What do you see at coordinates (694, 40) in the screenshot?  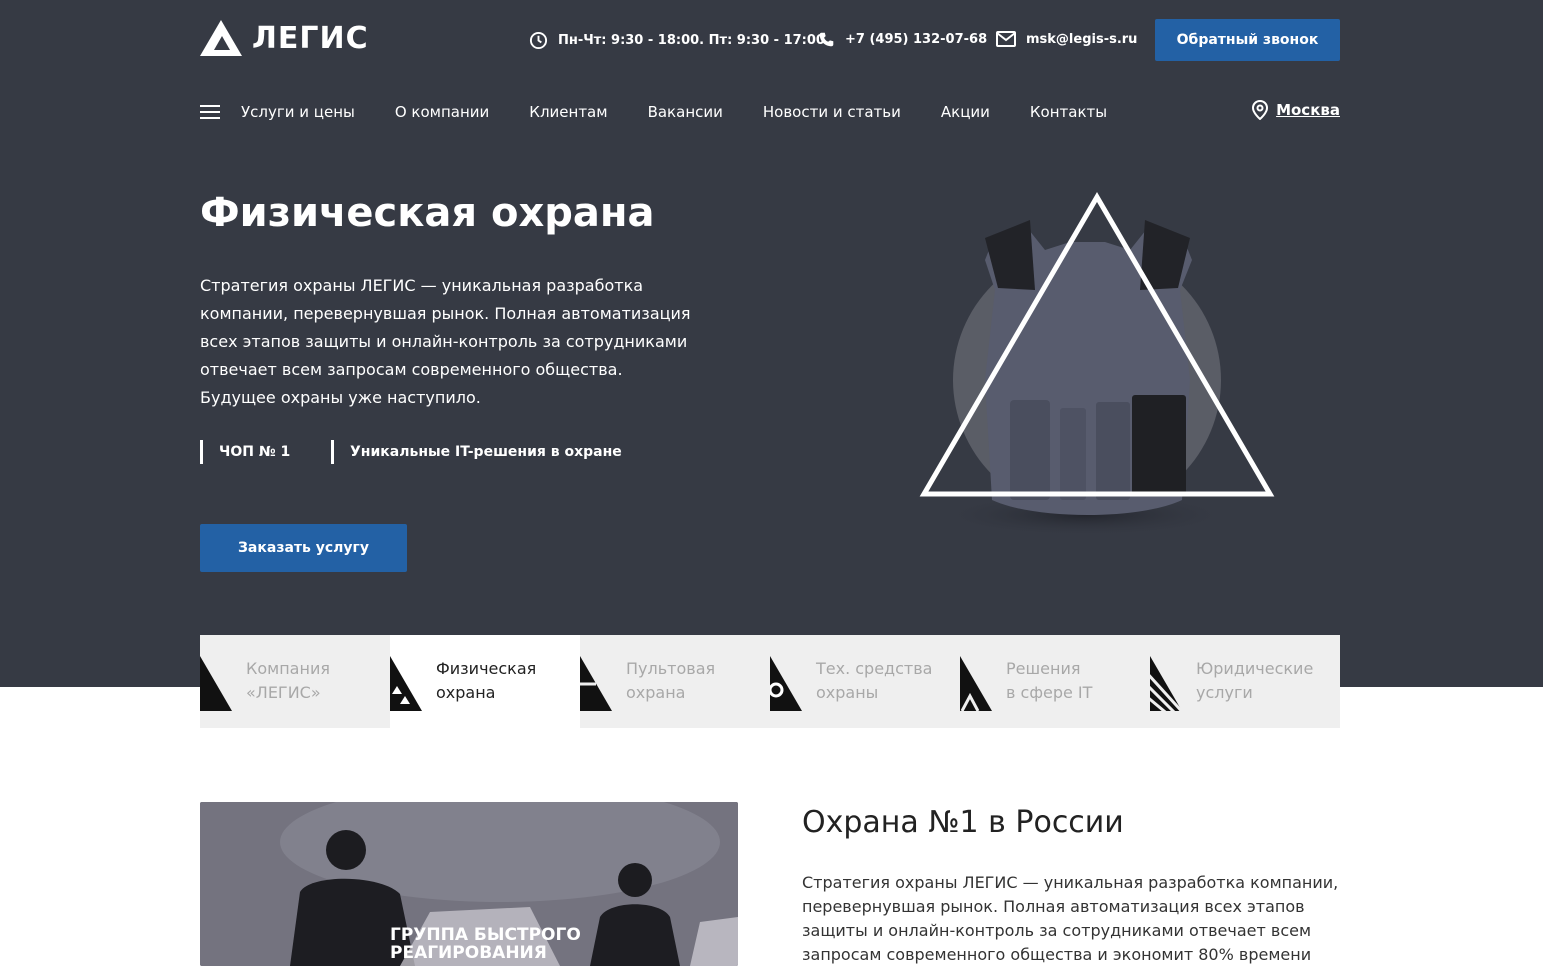 I see `hours-text: Пн-Чт: 9:30 - 18:00. Пт: 9:30 - 17:00.` at bounding box center [694, 40].